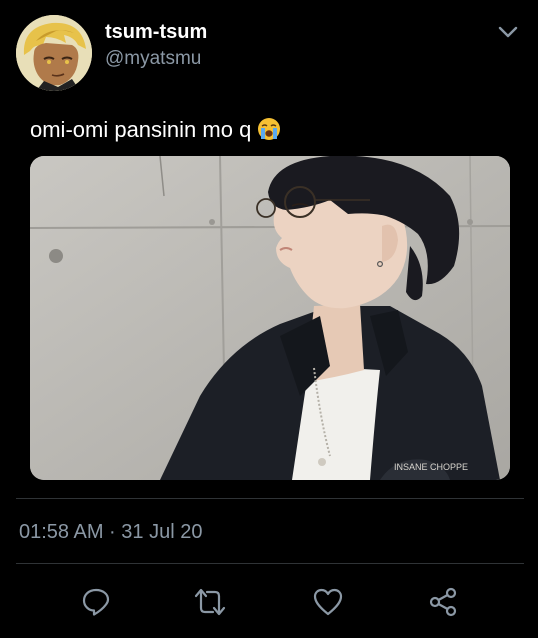 Image resolution: width=538 pixels, height=638 pixels. Describe the element at coordinates (110, 532) in the screenshot. I see `tweet-timestamp: 01:58 AM · 31 Jul 20` at that location.